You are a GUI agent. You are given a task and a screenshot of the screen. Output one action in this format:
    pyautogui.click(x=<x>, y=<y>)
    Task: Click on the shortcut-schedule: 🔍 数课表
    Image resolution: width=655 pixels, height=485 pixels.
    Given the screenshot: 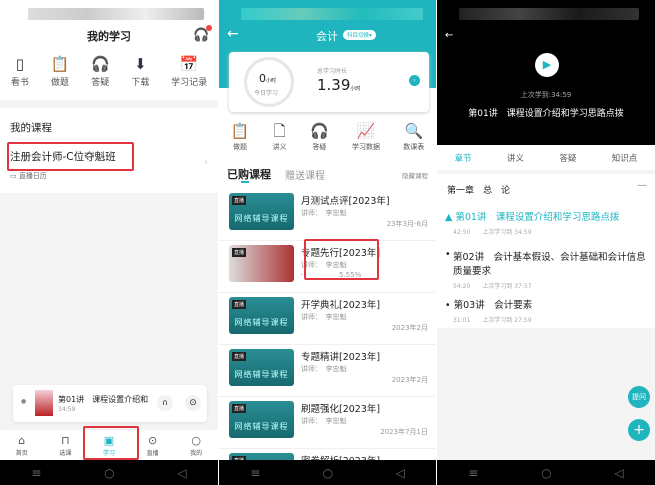 What is the action you would take?
    pyautogui.click(x=413, y=137)
    